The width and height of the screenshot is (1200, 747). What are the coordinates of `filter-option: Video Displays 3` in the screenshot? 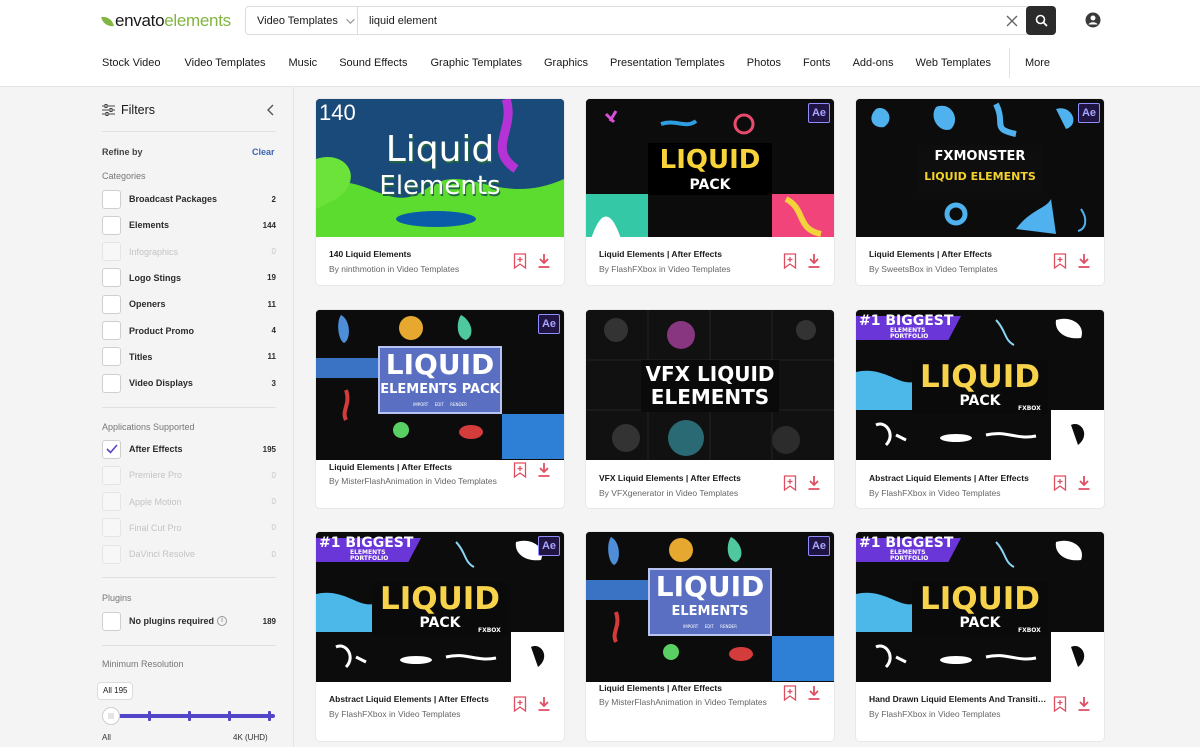 It's located at (189, 383).